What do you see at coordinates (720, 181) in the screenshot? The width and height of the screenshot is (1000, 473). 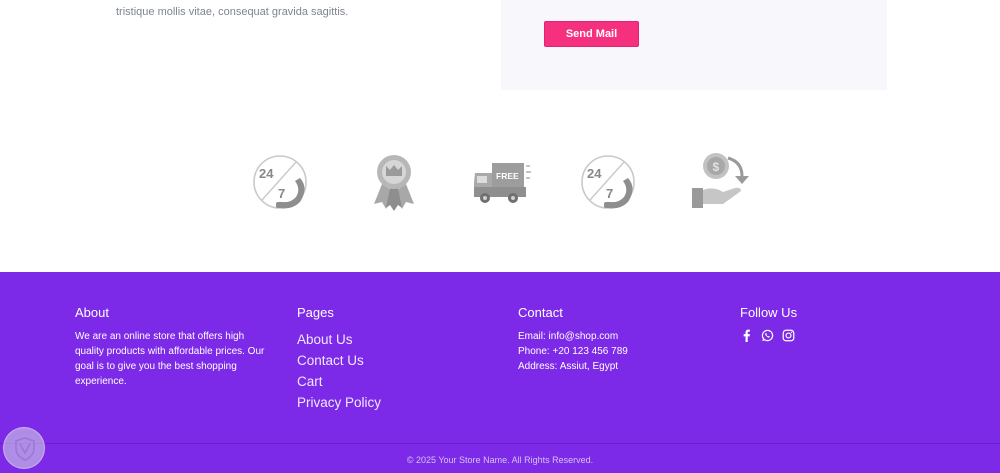 I see `money-back-icon: $` at bounding box center [720, 181].